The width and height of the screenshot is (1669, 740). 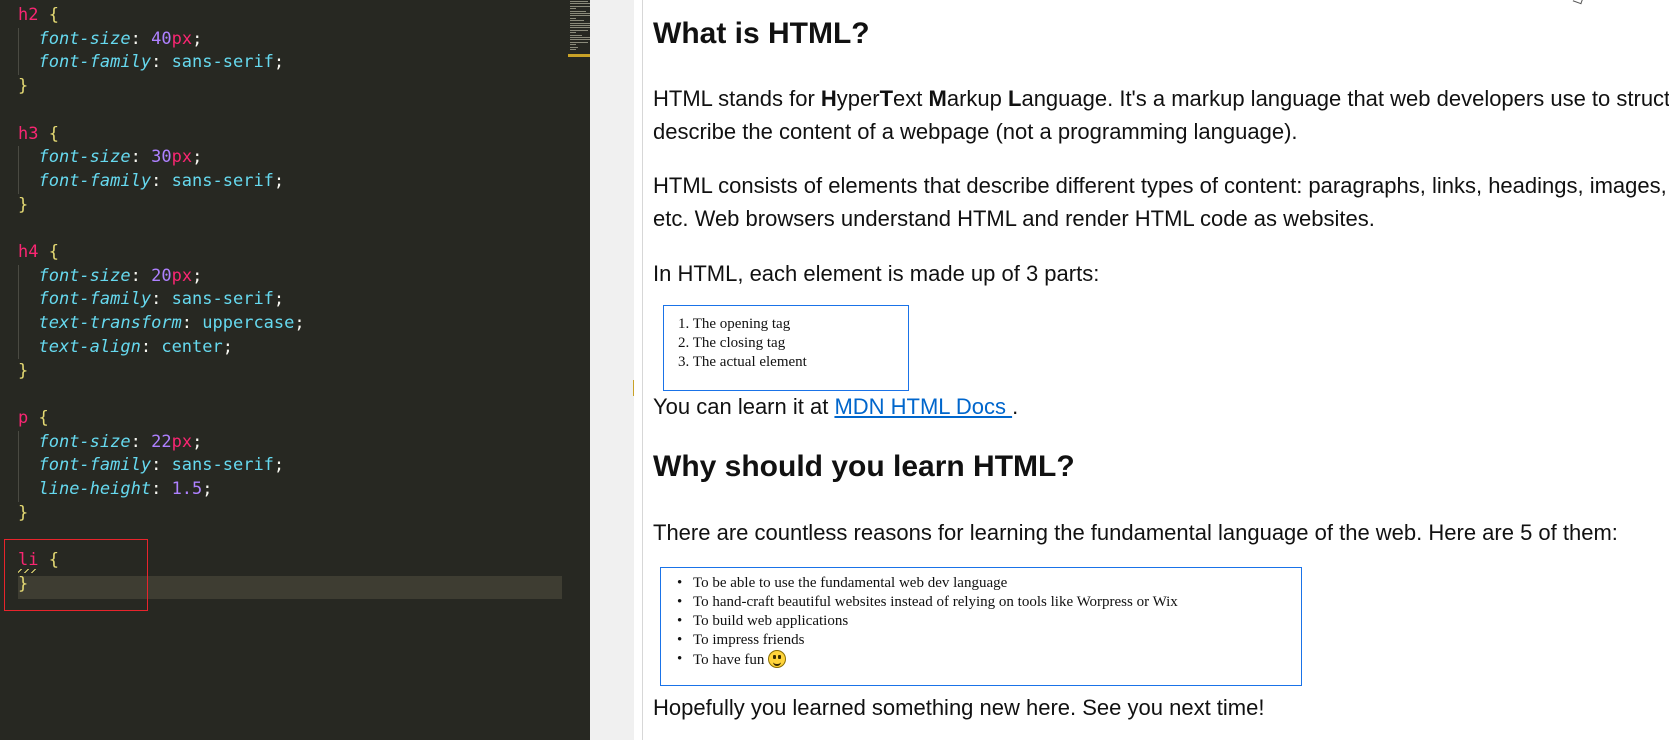 I want to click on list-item-text: To build web applications, so click(x=771, y=621).